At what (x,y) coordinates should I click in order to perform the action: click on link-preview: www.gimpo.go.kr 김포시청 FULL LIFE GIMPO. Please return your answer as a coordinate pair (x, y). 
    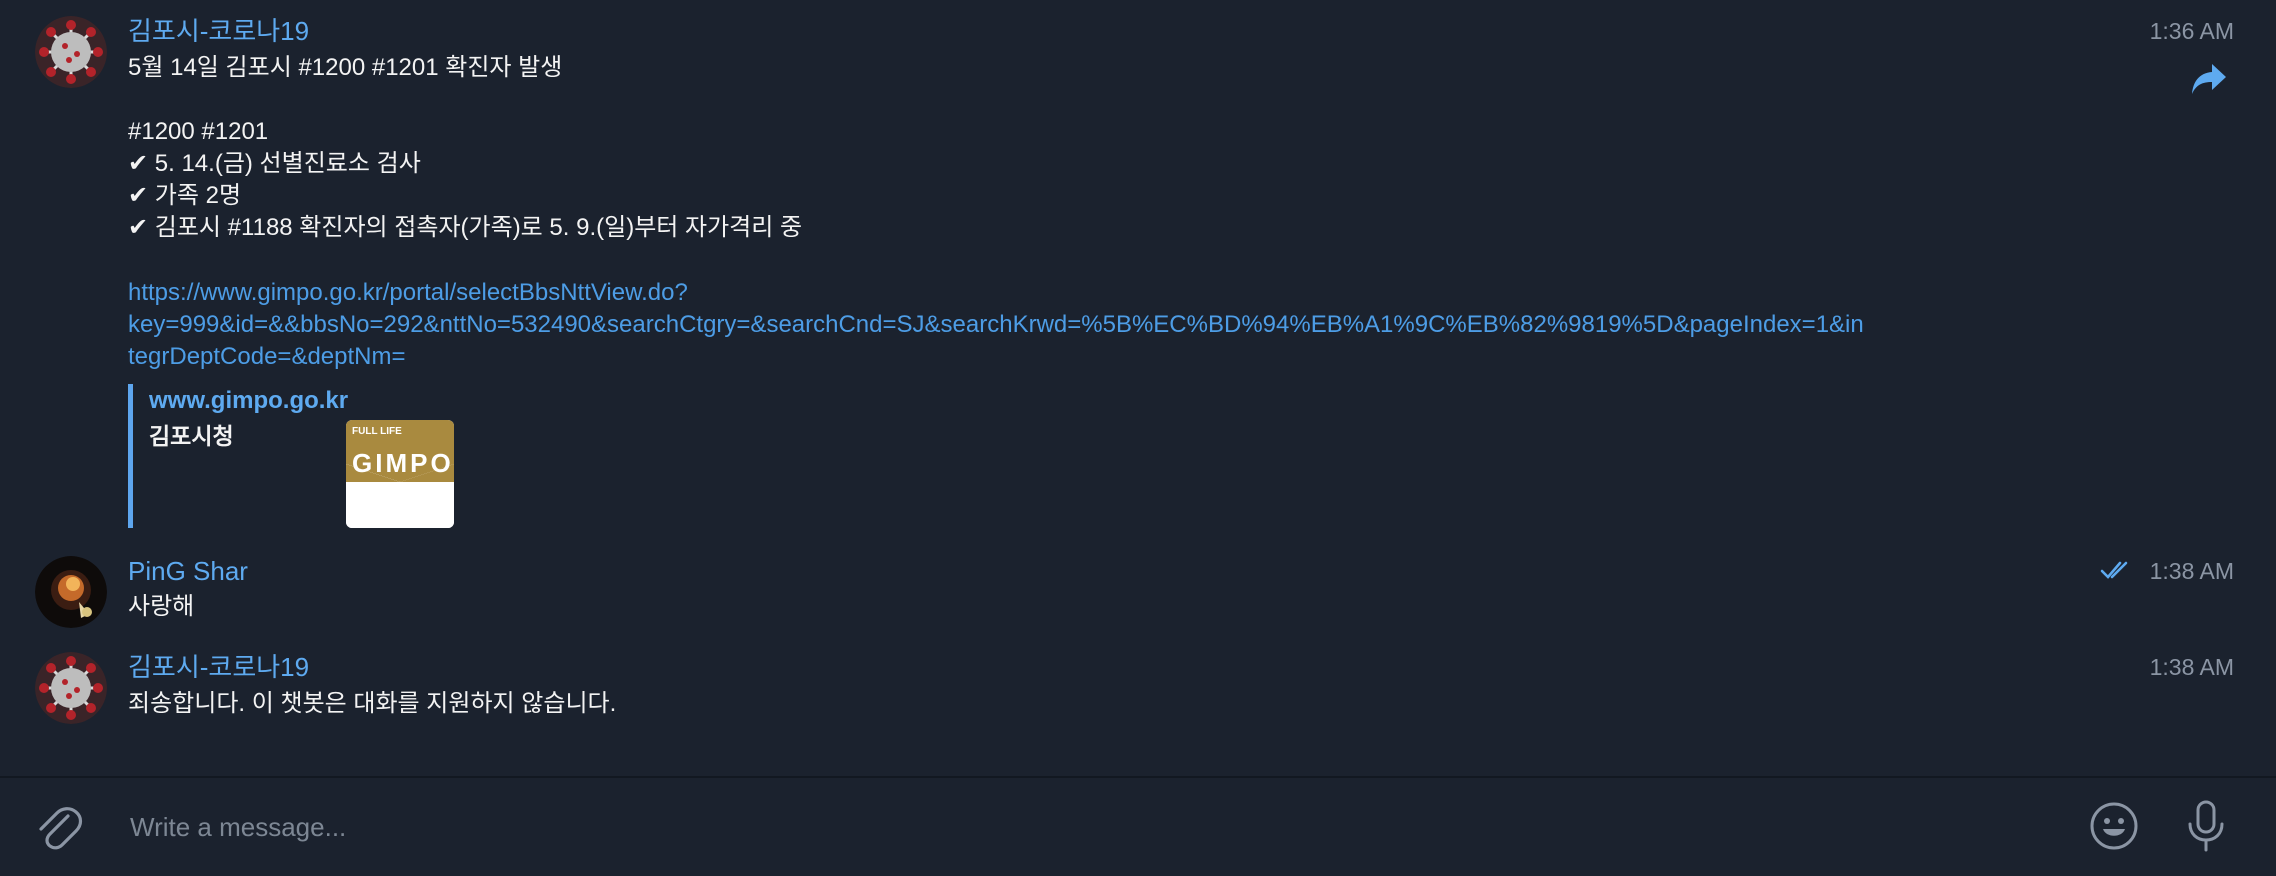
    Looking at the image, I should click on (320, 456).